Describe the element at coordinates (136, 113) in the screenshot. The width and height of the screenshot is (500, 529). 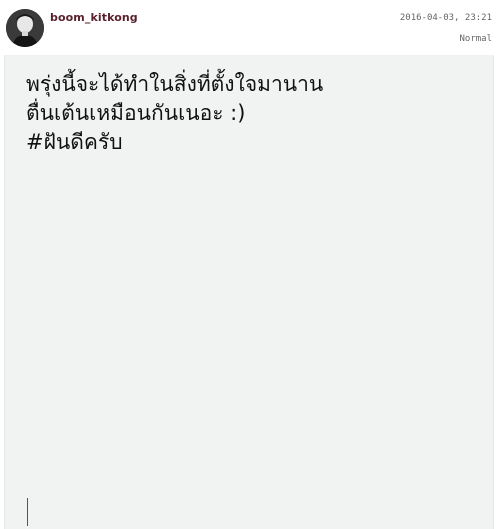
I see `post-text-line-2: ตื่นเต้นเหมือนกันเนอะ :)` at that location.